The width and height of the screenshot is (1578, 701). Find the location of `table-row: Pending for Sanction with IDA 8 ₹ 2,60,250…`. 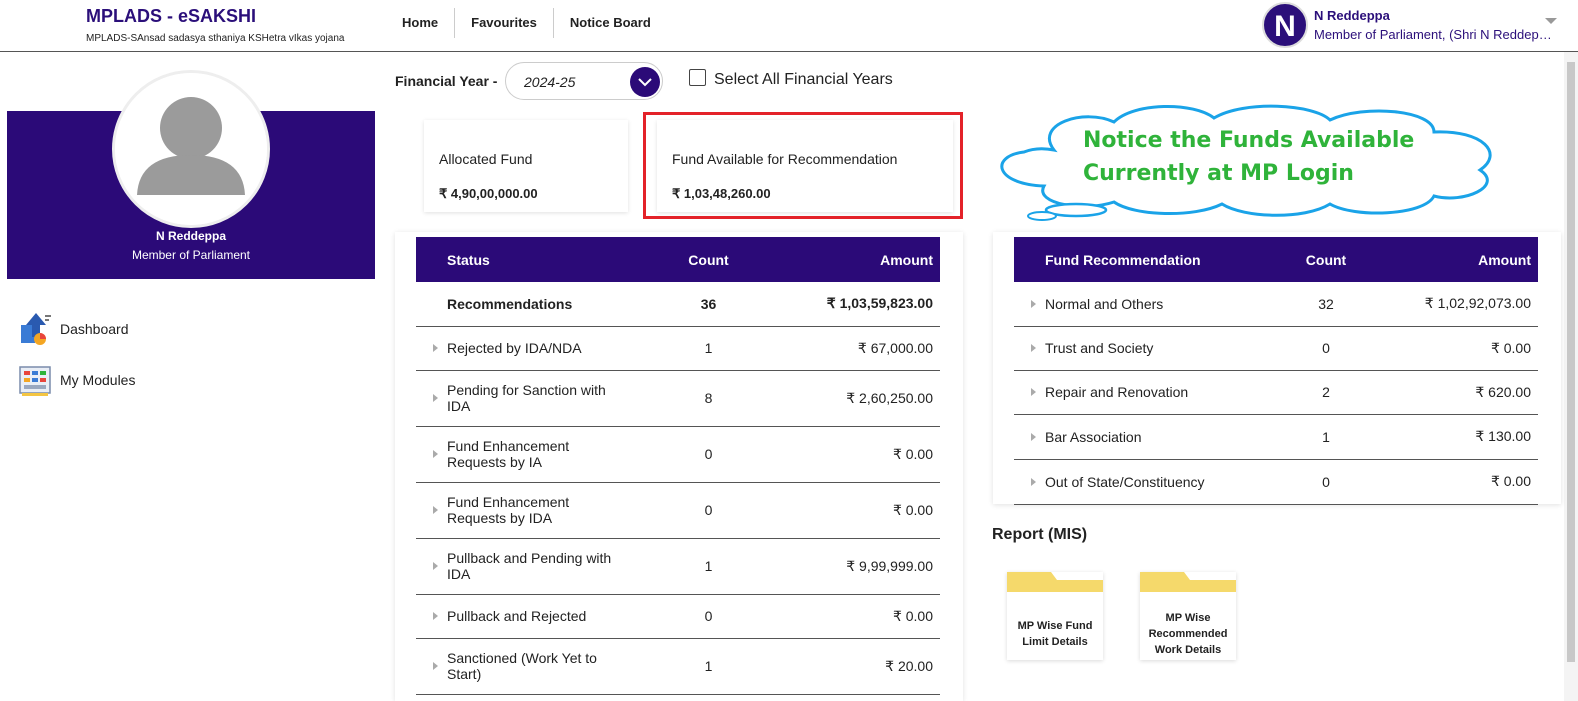

table-row: Pending for Sanction with IDA 8 ₹ 2,60,250… is located at coordinates (678, 398).